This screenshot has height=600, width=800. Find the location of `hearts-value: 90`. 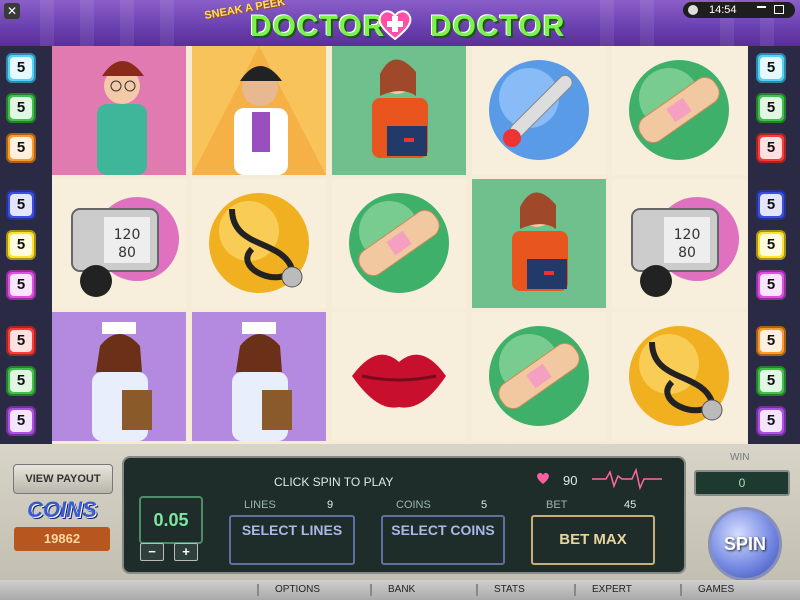

hearts-value: 90 is located at coordinates (570, 480).